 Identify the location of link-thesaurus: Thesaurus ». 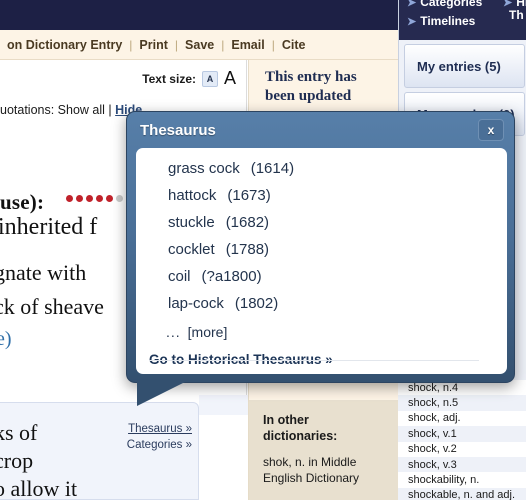
(159, 429).